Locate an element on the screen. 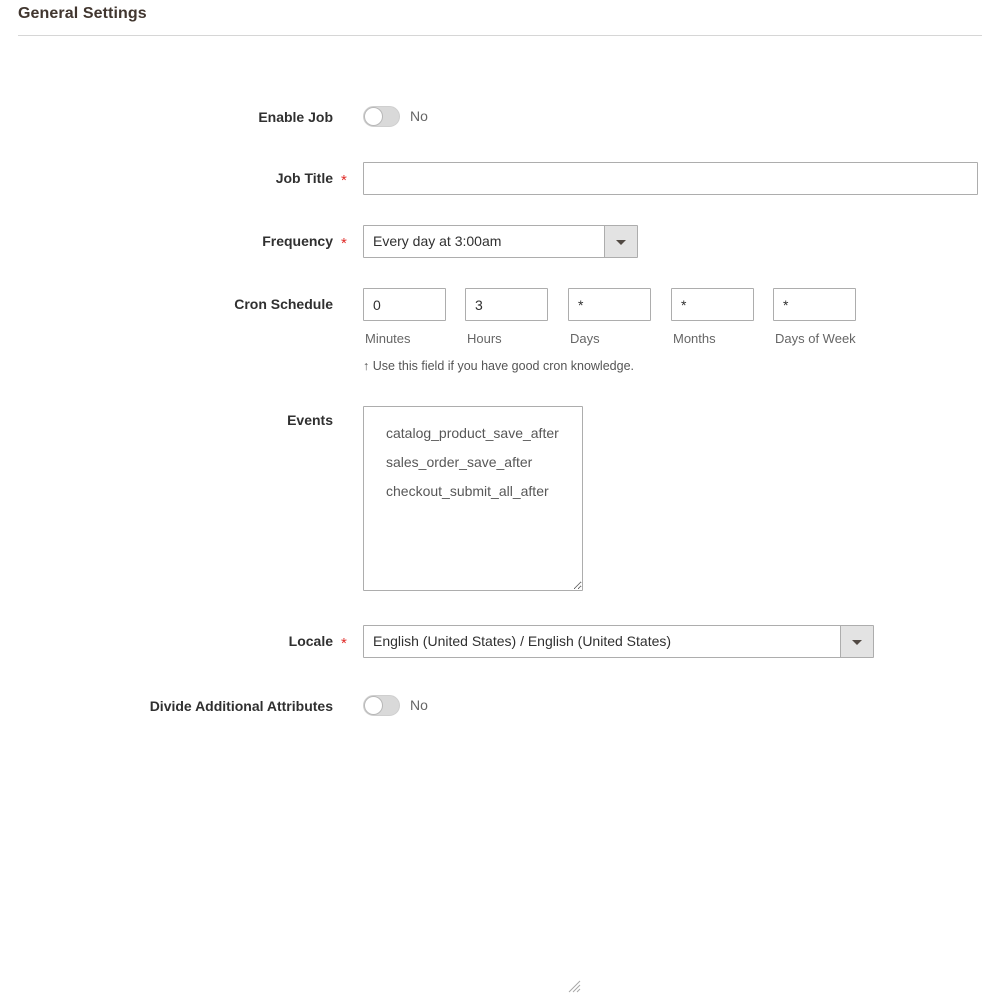 This screenshot has height=994, width=1000. cron-minutes-sublabel: Minutes is located at coordinates (388, 338).